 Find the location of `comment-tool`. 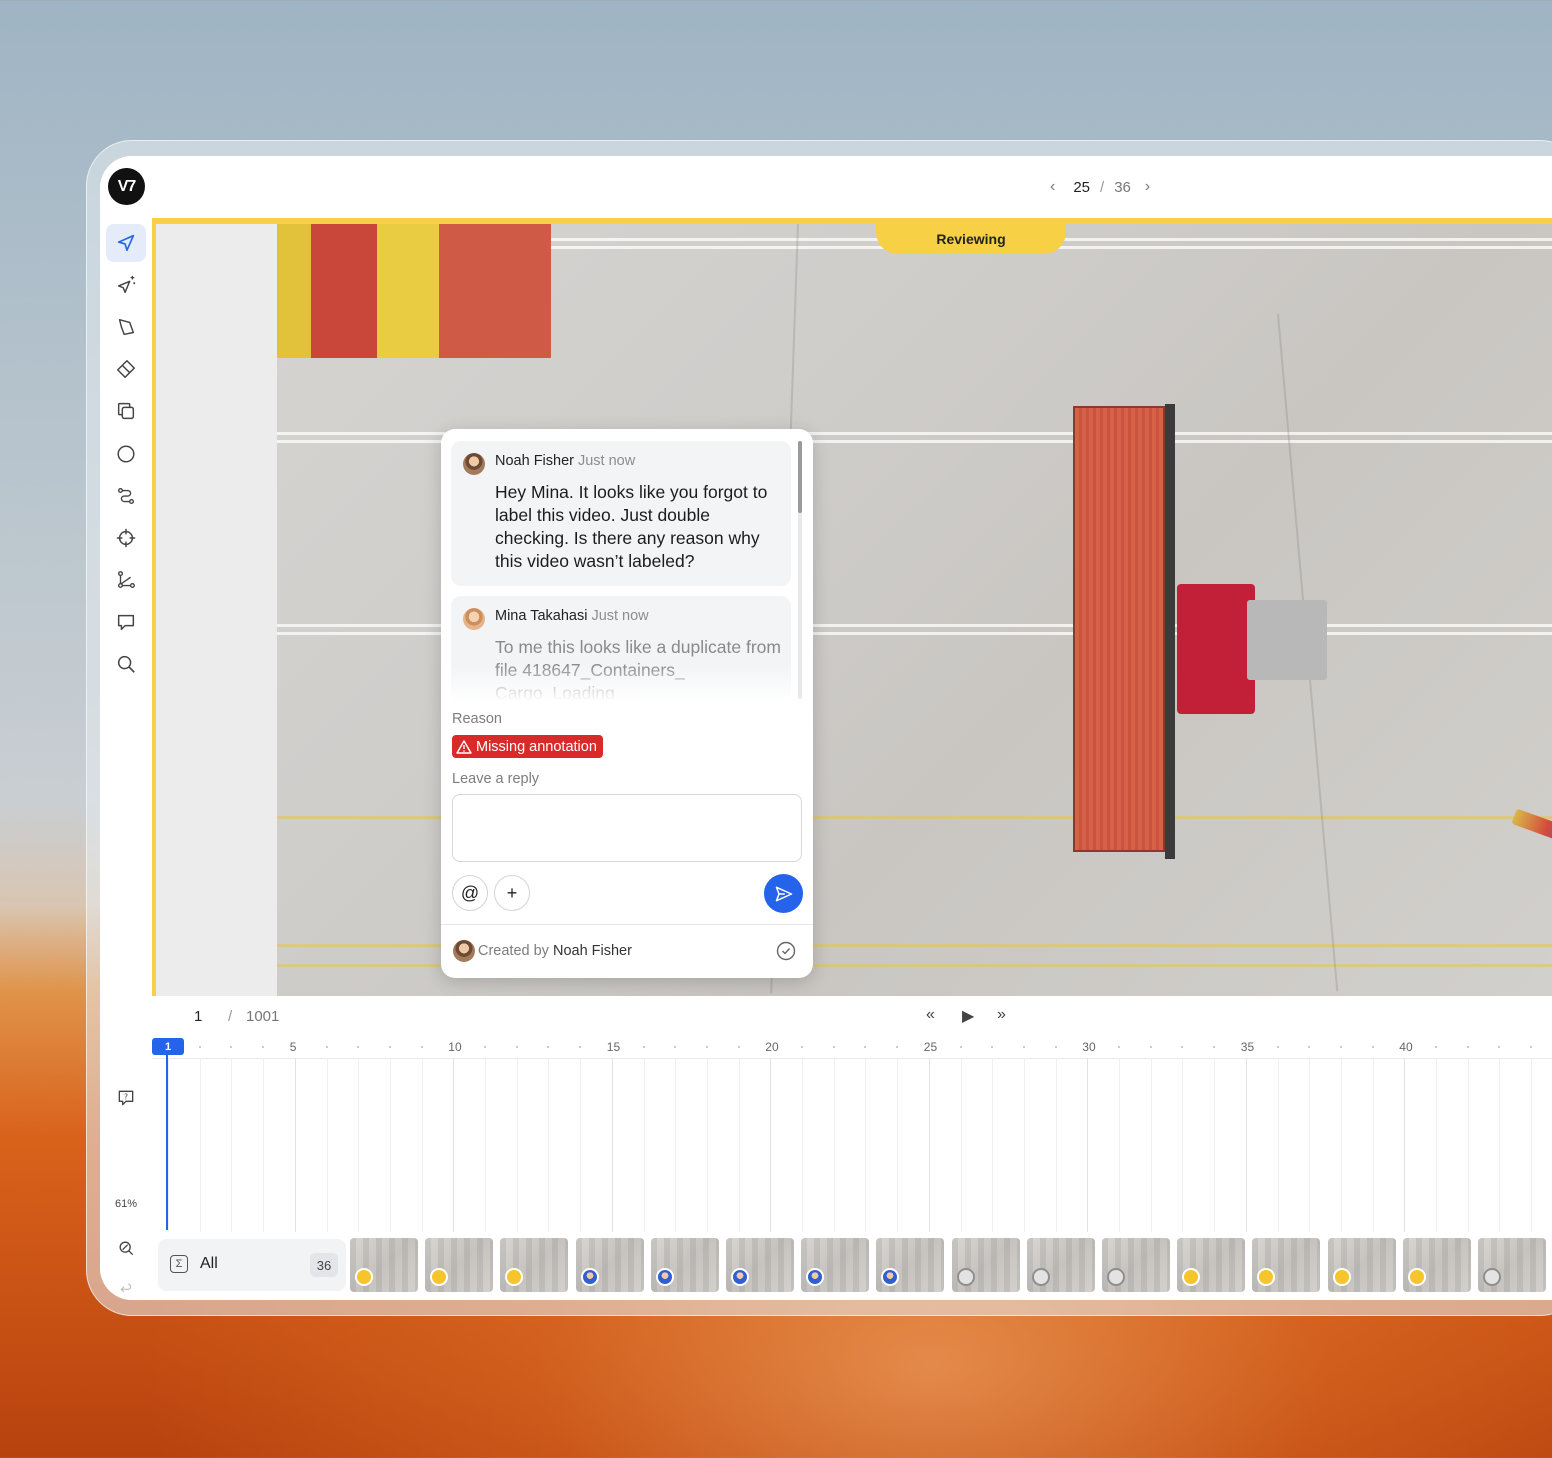

comment-tool is located at coordinates (126, 622).